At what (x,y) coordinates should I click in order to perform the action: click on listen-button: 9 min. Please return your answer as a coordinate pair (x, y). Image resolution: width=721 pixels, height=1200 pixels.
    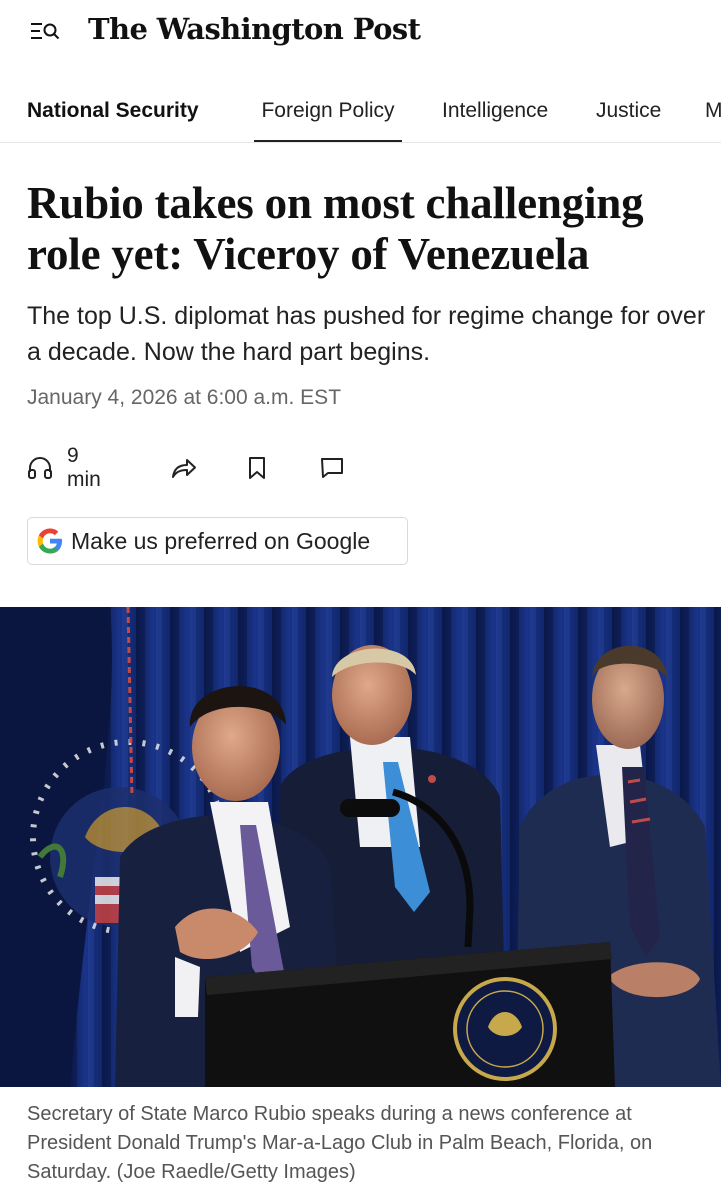
    Looking at the image, I should click on (64, 467).